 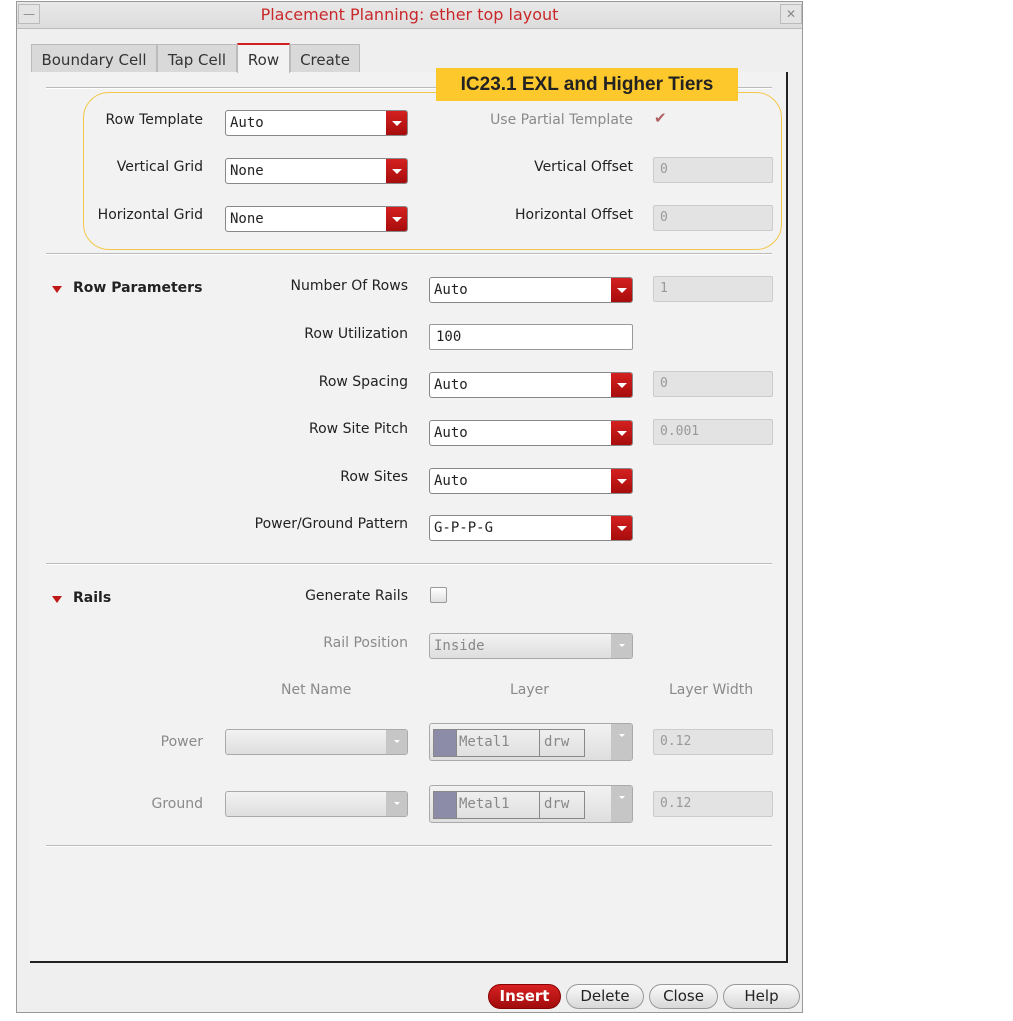 What do you see at coordinates (349, 286) in the screenshot?
I see `number-of-rows-label: Number Of Rows` at bounding box center [349, 286].